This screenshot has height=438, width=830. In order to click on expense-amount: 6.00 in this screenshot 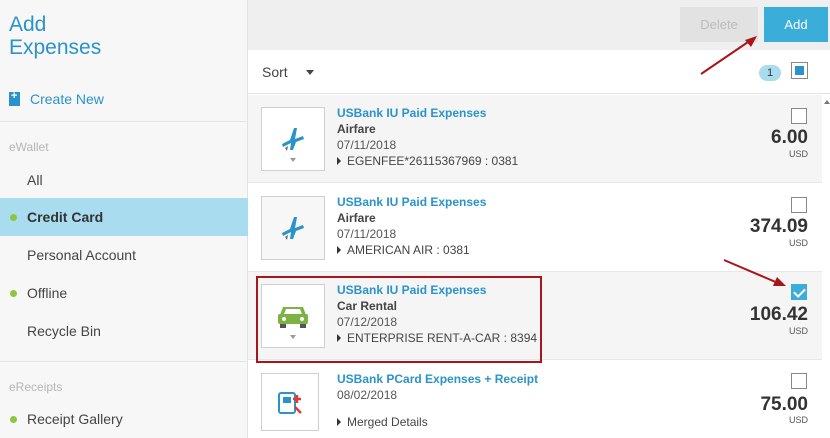, I will do `click(789, 137)`.